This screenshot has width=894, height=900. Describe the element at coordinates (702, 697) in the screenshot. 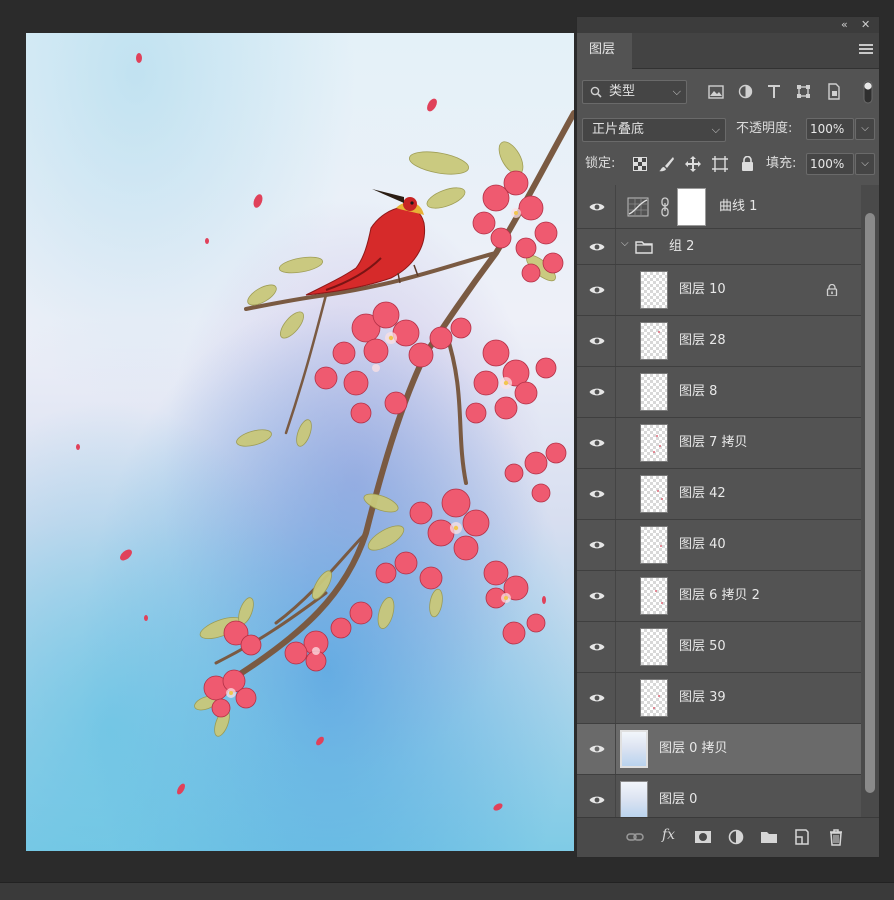

I see `layer-name: 图层 39` at that location.